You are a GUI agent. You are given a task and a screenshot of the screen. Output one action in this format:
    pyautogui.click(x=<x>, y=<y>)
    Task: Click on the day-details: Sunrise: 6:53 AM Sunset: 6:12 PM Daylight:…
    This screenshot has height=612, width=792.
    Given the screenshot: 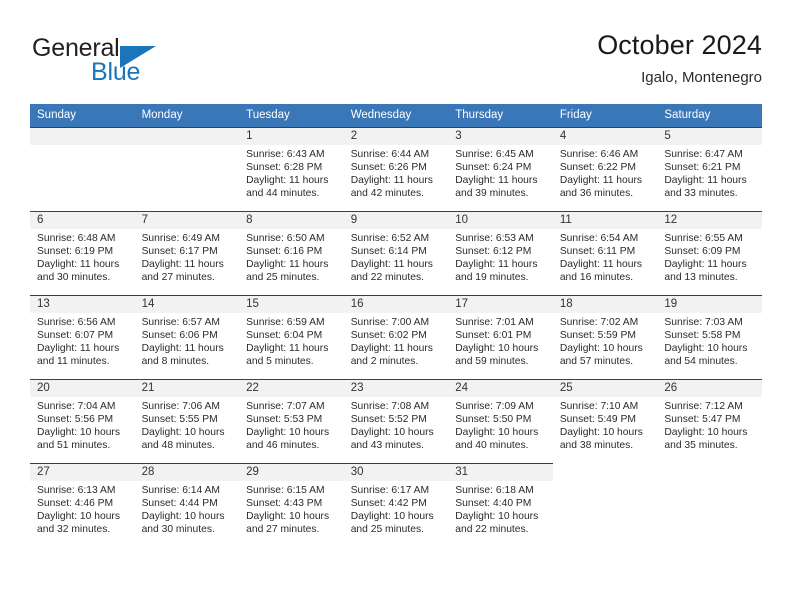 What is the action you would take?
    pyautogui.click(x=500, y=256)
    